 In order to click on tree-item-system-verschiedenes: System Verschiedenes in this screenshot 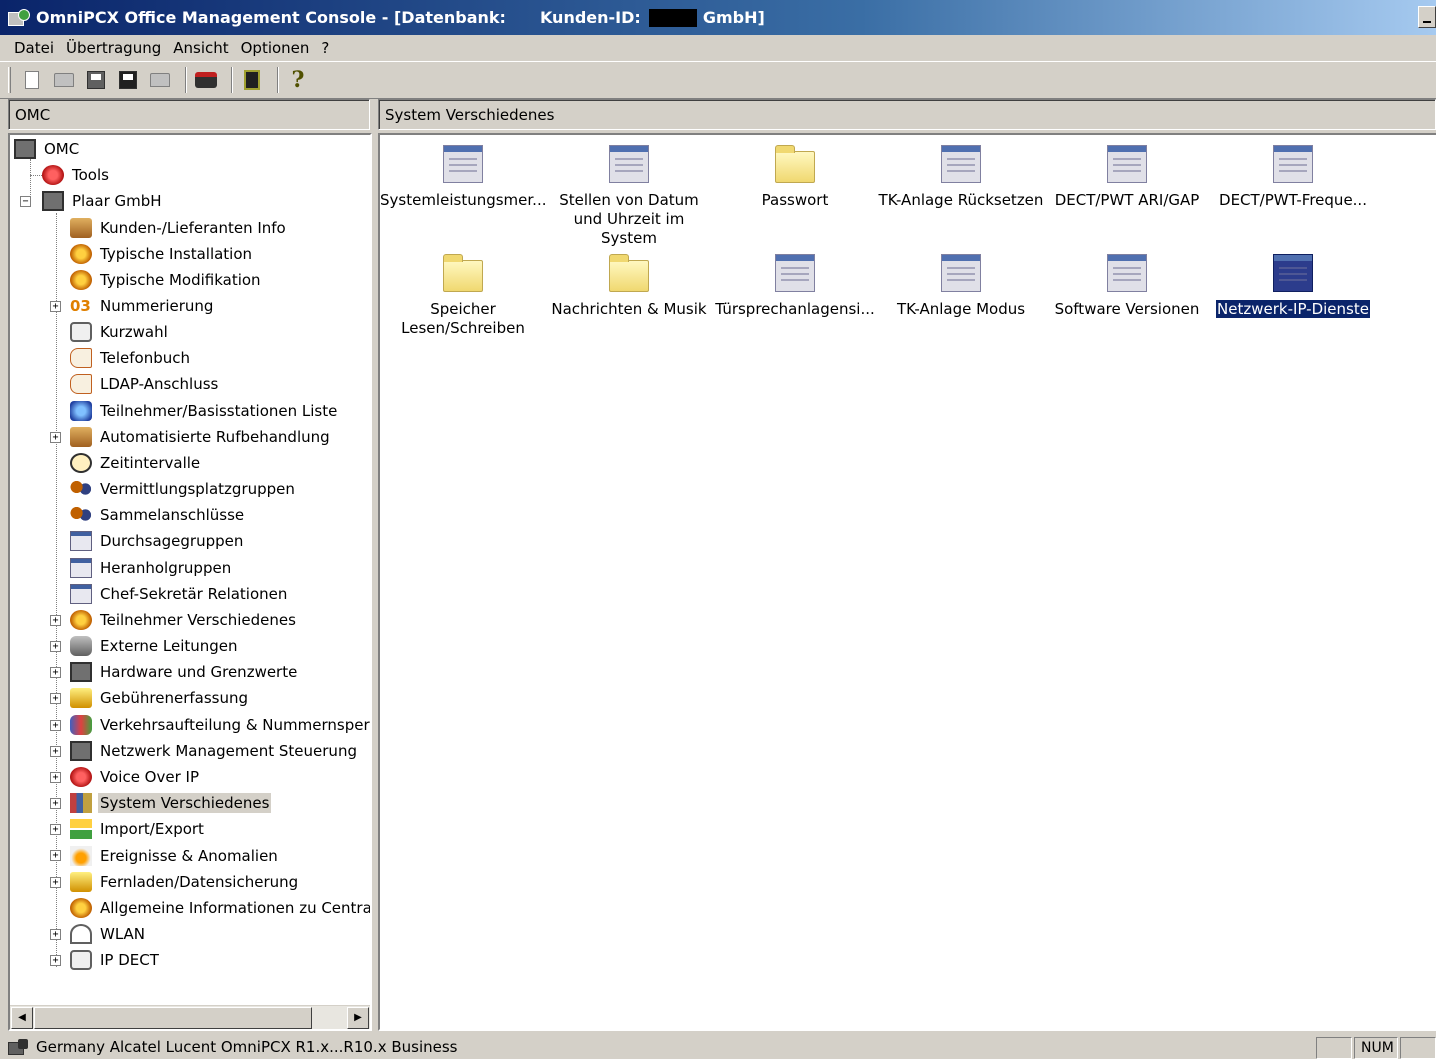, I will do `click(171, 803)`.